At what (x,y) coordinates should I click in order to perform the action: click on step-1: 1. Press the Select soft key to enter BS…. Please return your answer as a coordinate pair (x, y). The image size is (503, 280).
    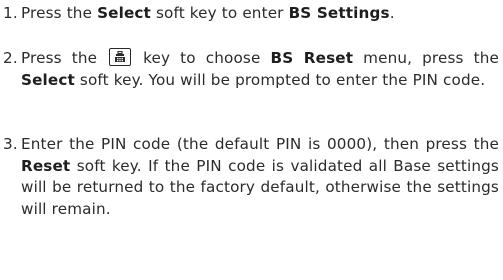
    Looking at the image, I should click on (251, 14).